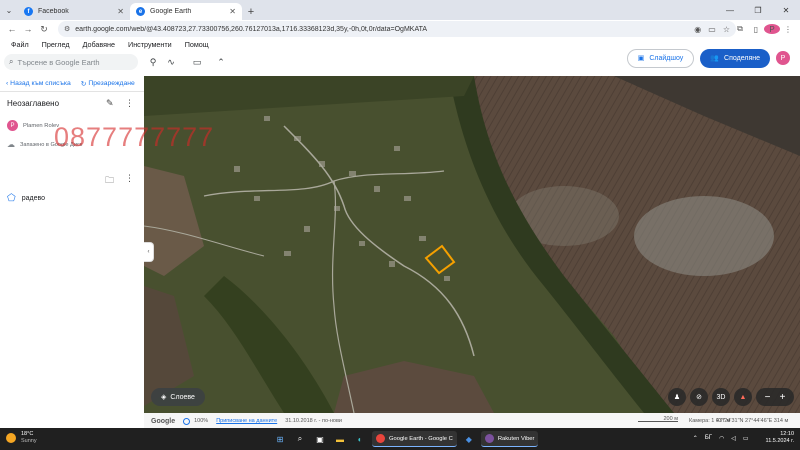  I want to click on reload-icon: ↻, so click(44, 29).